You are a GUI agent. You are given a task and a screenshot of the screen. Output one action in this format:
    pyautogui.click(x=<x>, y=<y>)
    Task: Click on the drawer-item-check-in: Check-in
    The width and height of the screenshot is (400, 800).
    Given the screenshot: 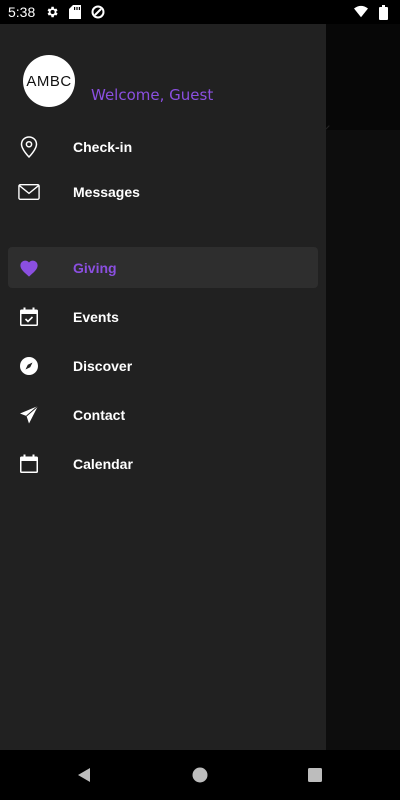 What is the action you would take?
    pyautogui.click(x=163, y=146)
    